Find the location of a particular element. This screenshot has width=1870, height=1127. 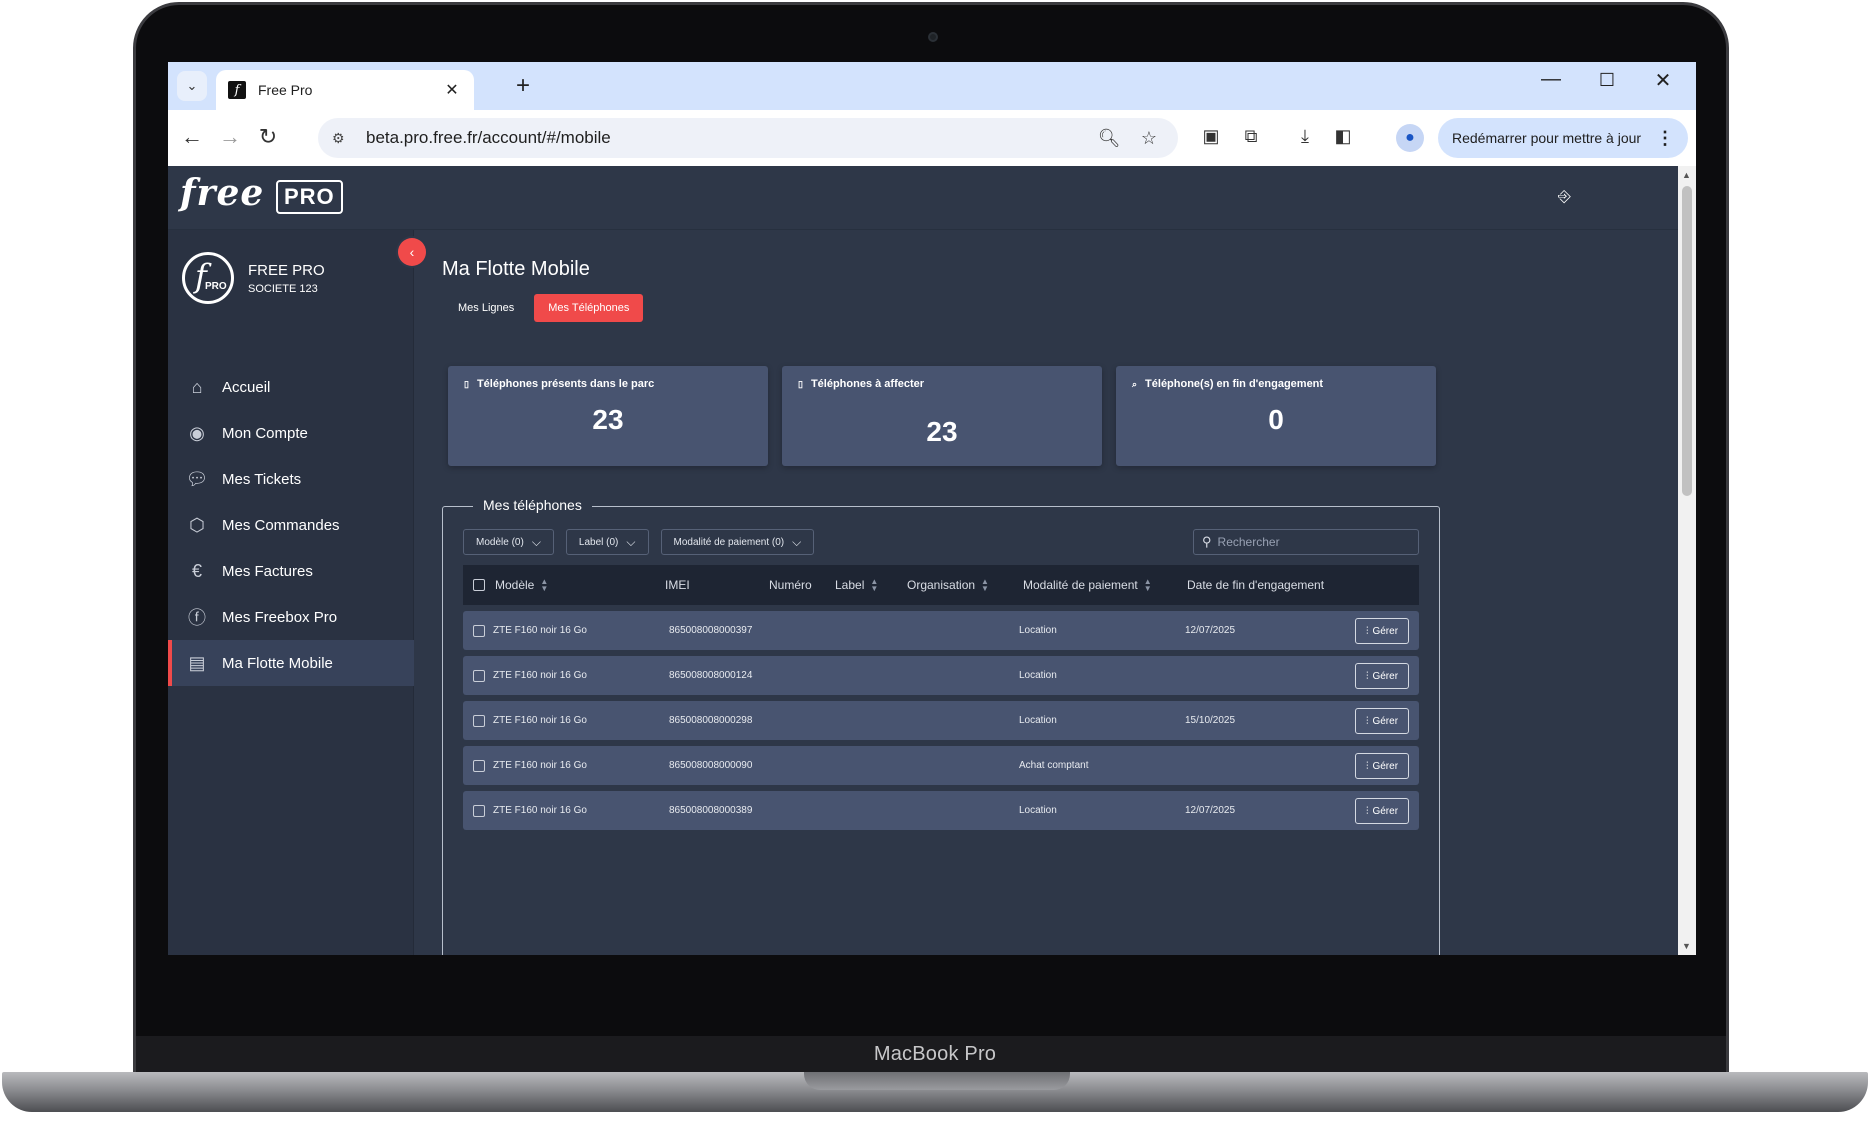

col-model: Modèle ▲ ▼ is located at coordinates (522, 585).